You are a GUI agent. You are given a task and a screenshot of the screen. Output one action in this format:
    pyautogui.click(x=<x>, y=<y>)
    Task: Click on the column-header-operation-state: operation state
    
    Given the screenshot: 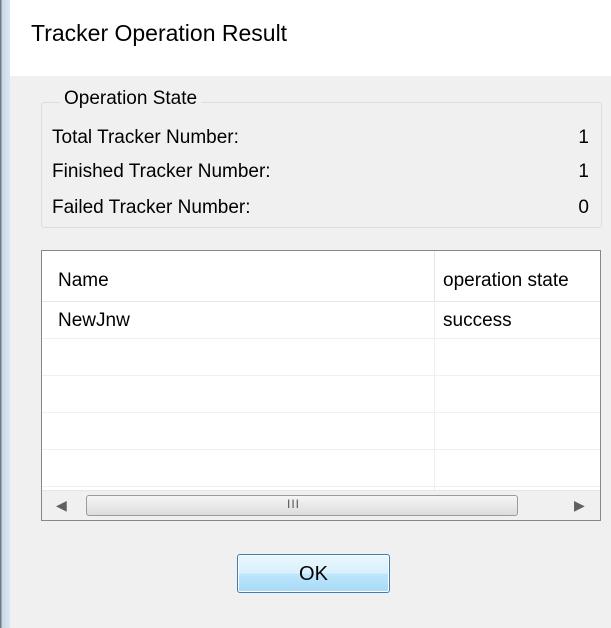 What is the action you would take?
    pyautogui.click(x=506, y=281)
    